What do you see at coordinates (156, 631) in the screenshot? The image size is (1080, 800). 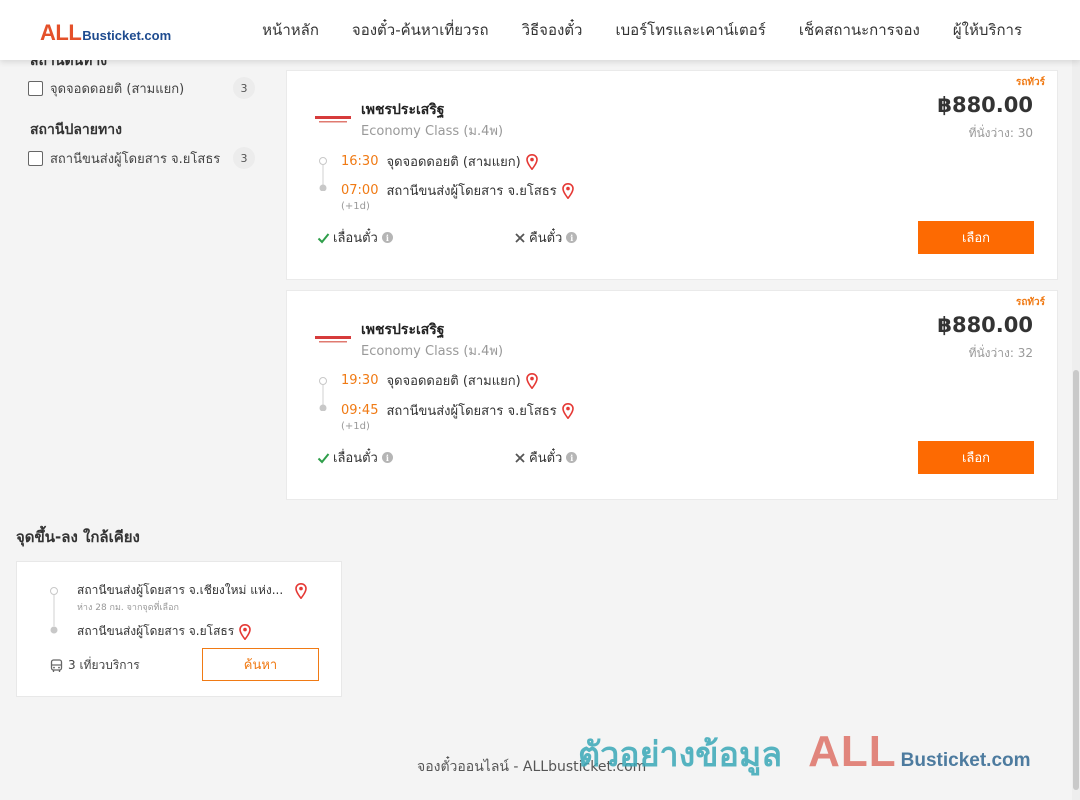 I see `nearby-to-name: สถานีขนส่งผู้โดยสาร จ.ยโสธร` at bounding box center [156, 631].